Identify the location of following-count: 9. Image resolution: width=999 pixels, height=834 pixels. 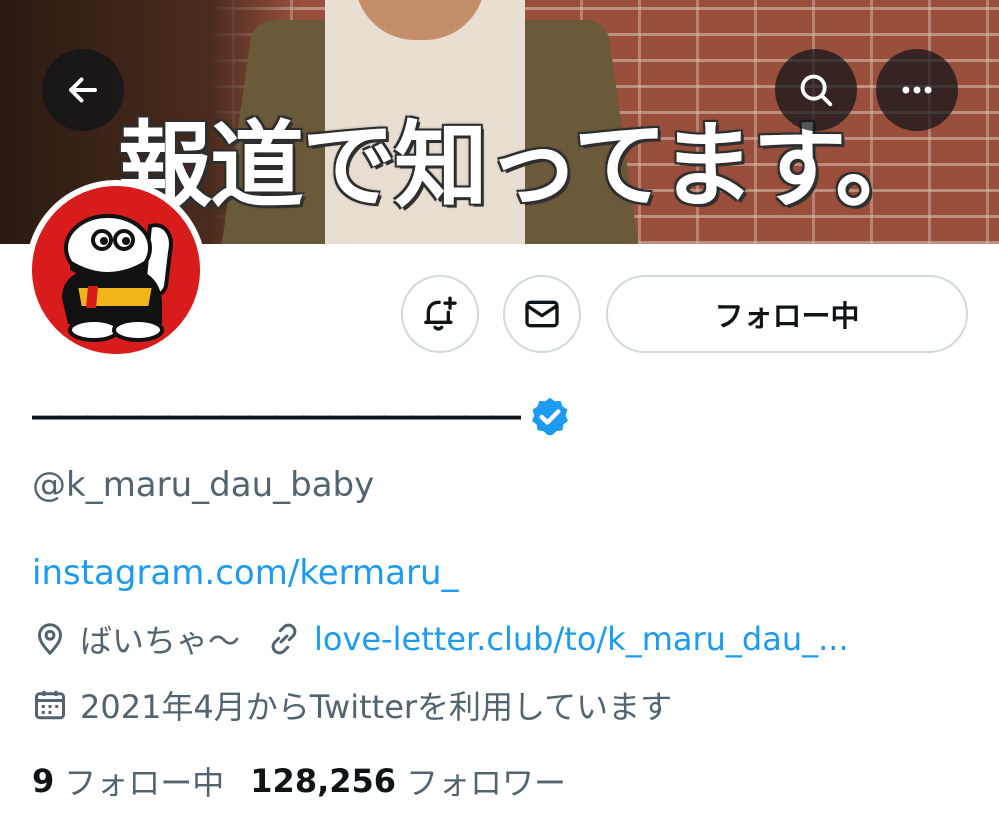
(43, 781).